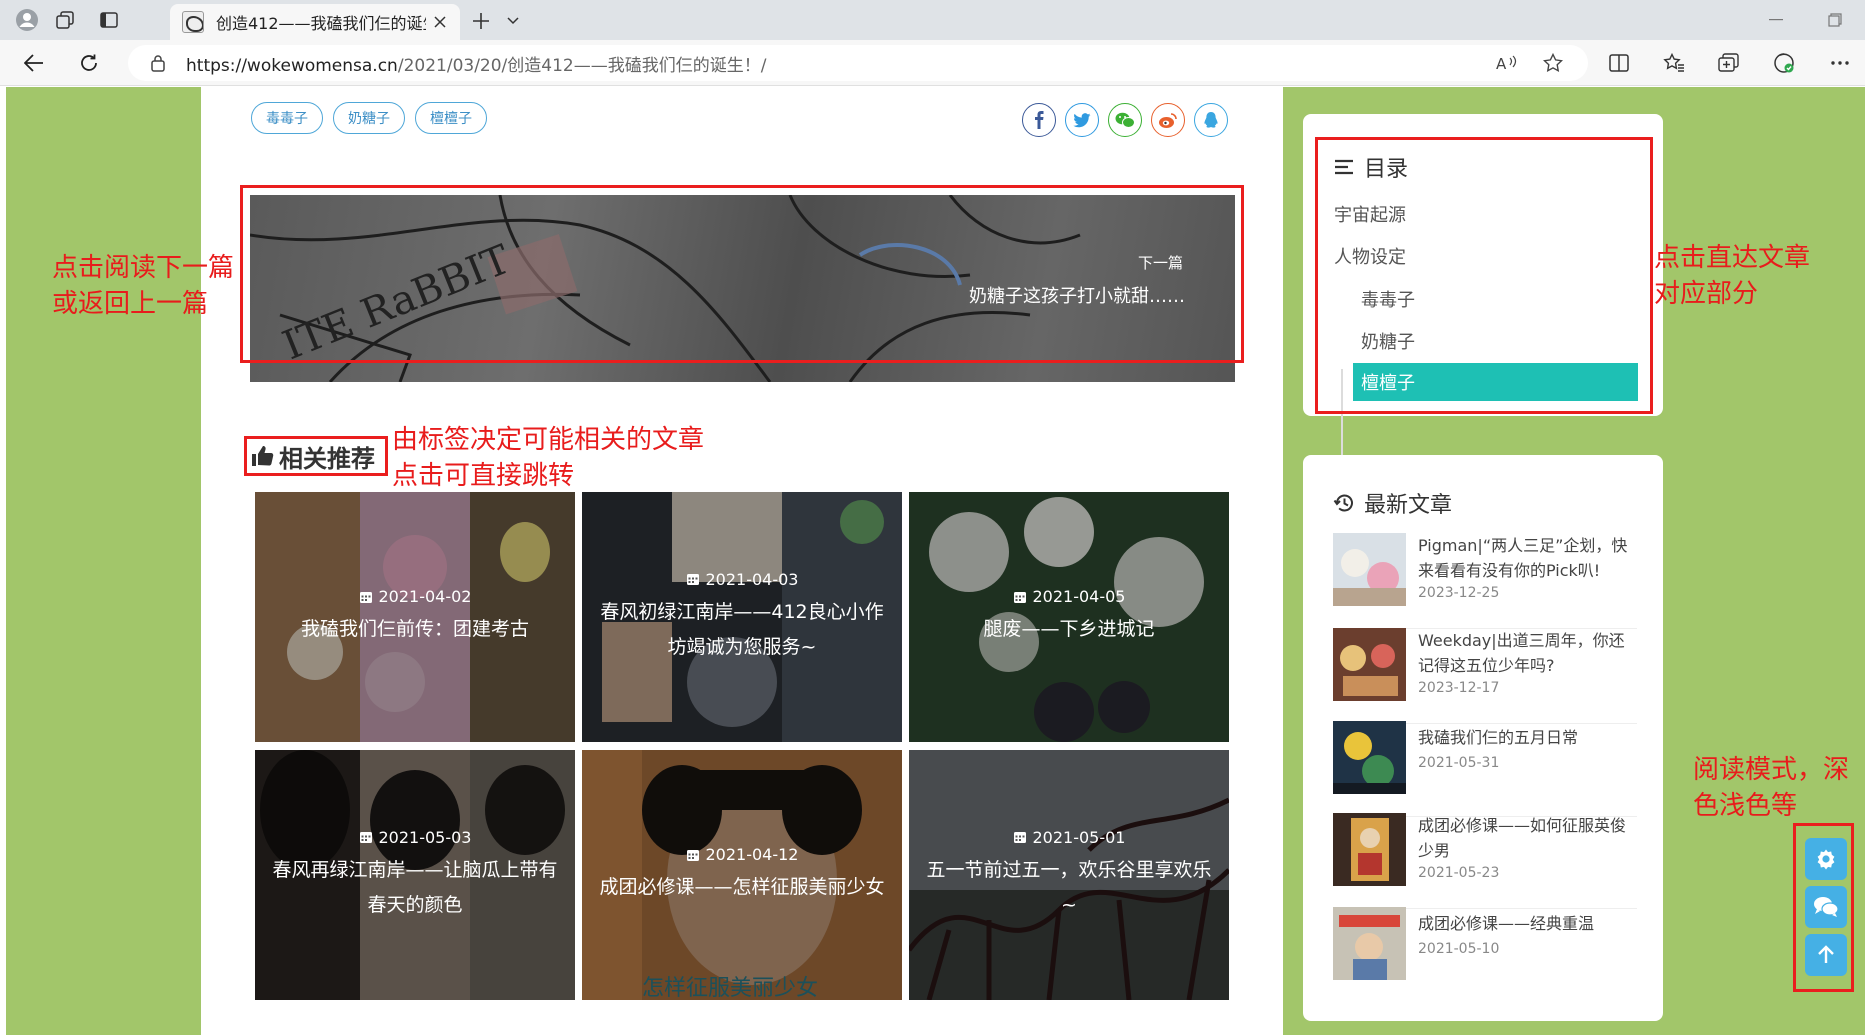  I want to click on lock-icon, so click(158, 63).